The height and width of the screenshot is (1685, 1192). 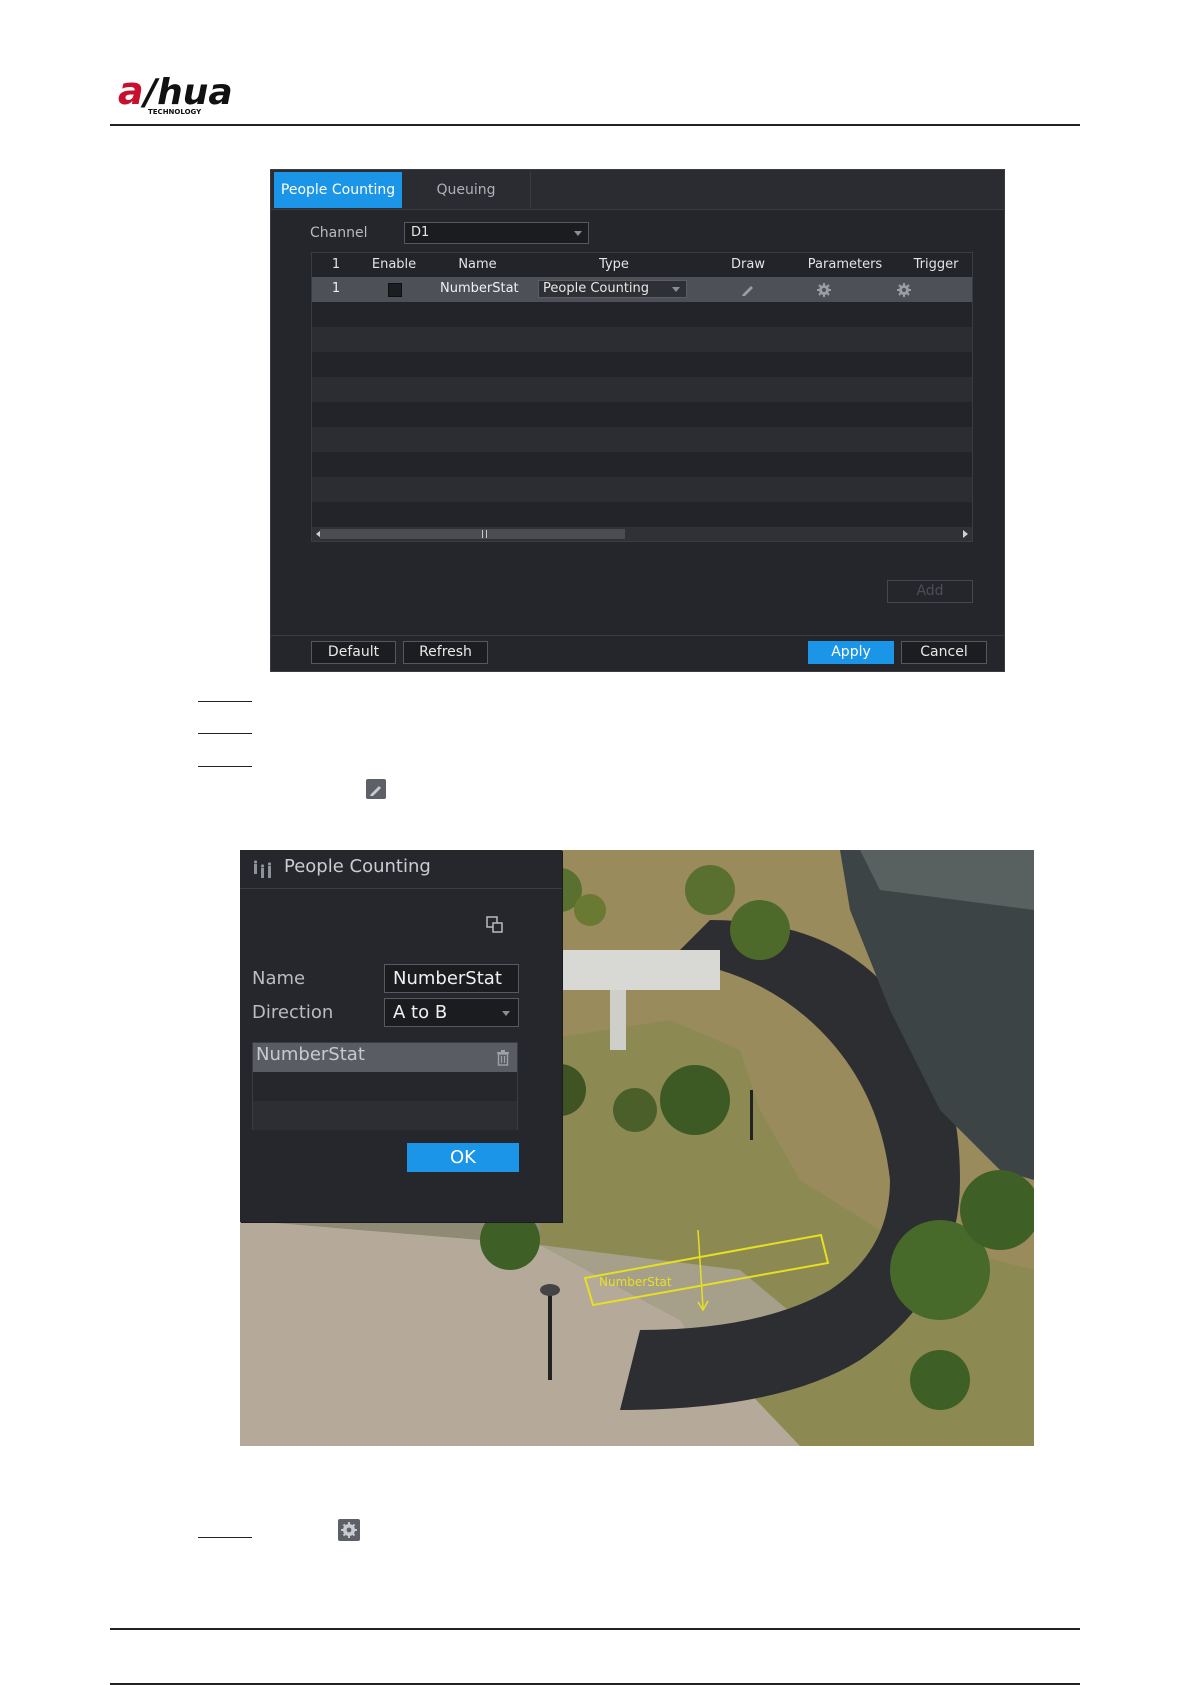 What do you see at coordinates (395, 290) in the screenshot?
I see `enable-checkbox` at bounding box center [395, 290].